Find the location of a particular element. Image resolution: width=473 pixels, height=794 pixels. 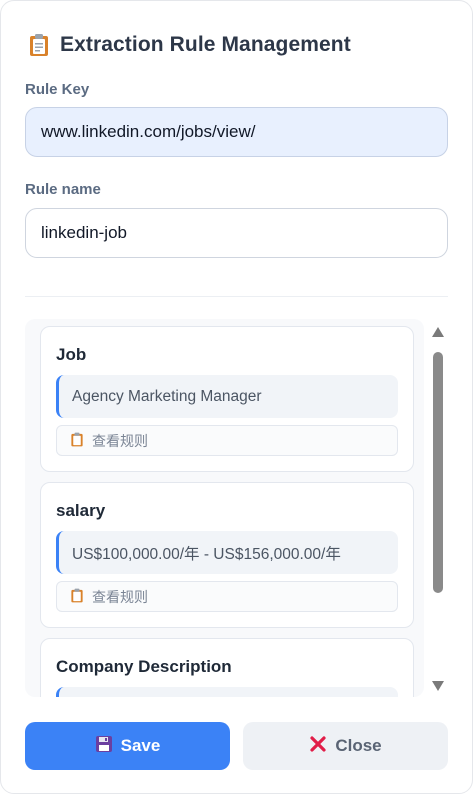

divider is located at coordinates (236, 296).